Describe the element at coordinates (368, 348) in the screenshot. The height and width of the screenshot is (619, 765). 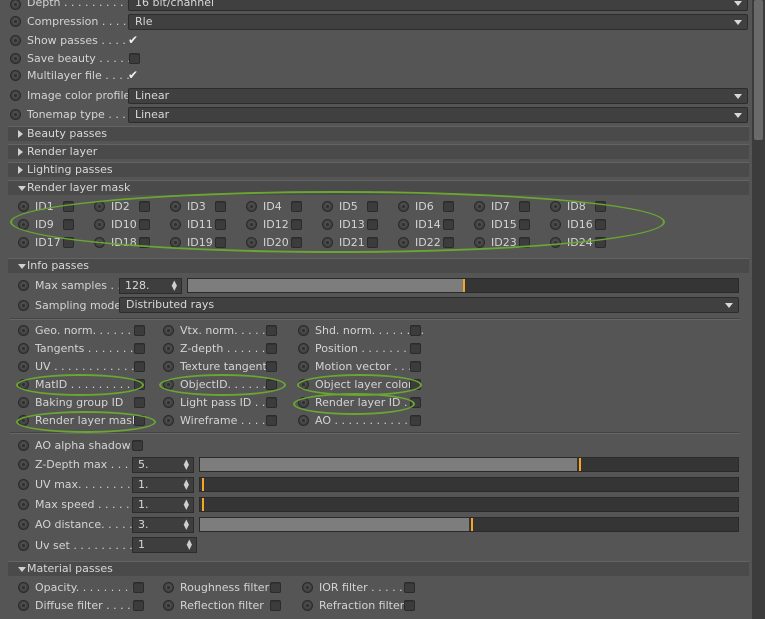
I see `info-pass-label: Position . . . . . . . . .` at that location.